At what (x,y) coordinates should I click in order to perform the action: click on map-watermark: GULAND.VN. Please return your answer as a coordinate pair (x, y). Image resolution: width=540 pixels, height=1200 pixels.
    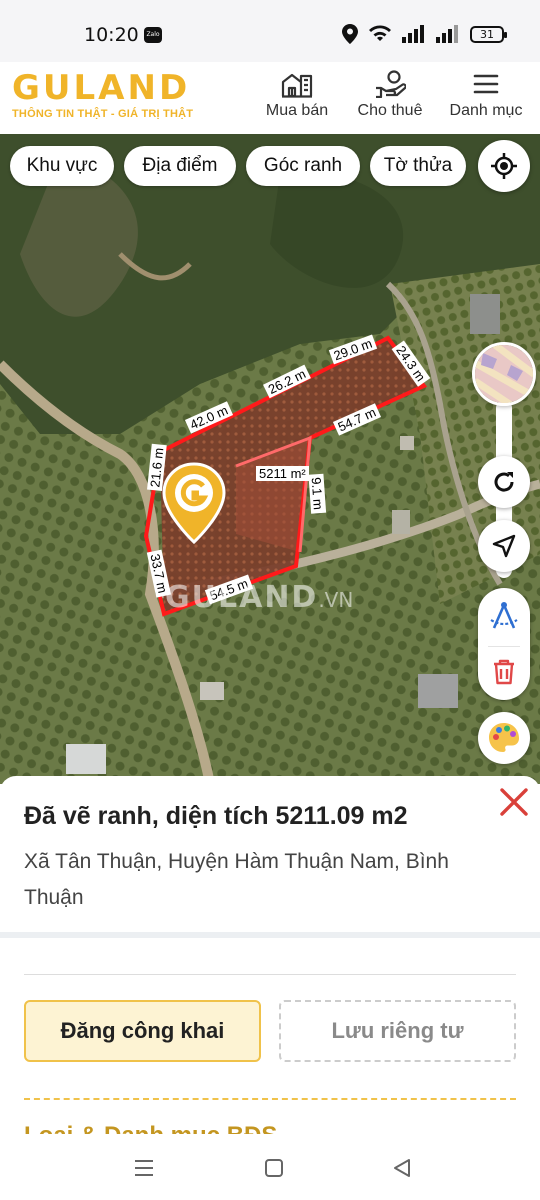
    Looking at the image, I should click on (259, 597).